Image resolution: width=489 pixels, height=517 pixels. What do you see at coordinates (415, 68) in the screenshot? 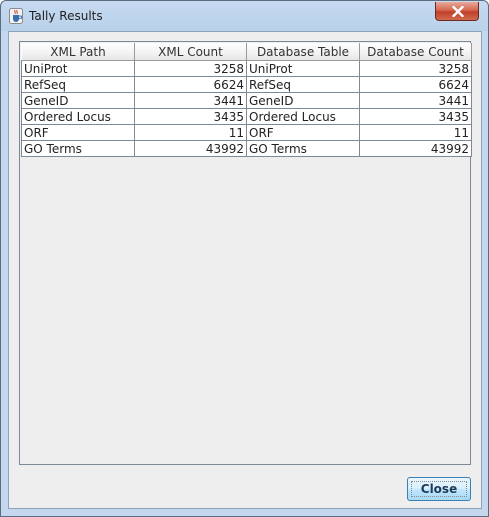
I see `database-count-cell: 3258` at bounding box center [415, 68].